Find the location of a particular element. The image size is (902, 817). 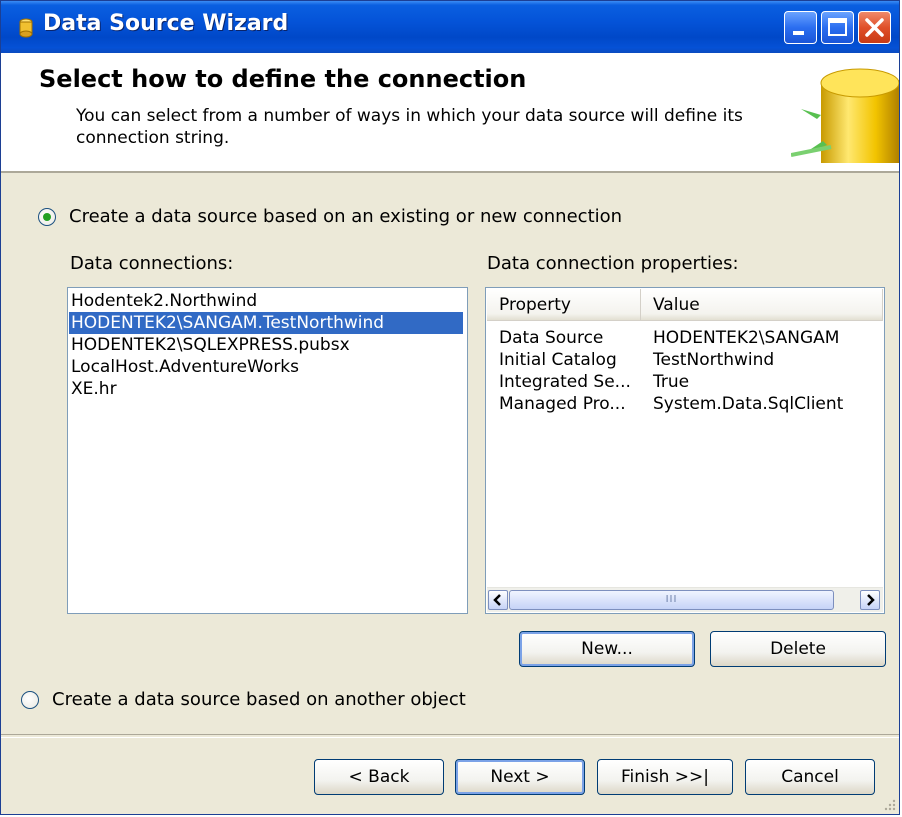

list-item: HODENTEK2\SQLEXPRESS.pubsx is located at coordinates (209, 345).